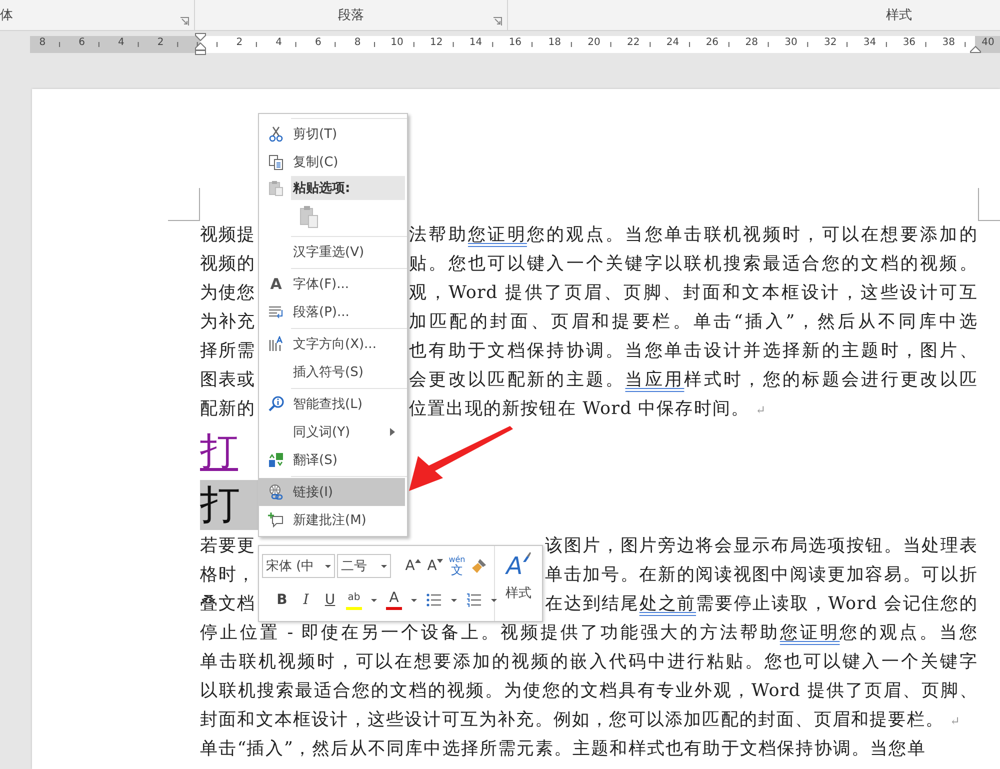  What do you see at coordinates (276, 344) in the screenshot?
I see `text-direction-icon` at bounding box center [276, 344].